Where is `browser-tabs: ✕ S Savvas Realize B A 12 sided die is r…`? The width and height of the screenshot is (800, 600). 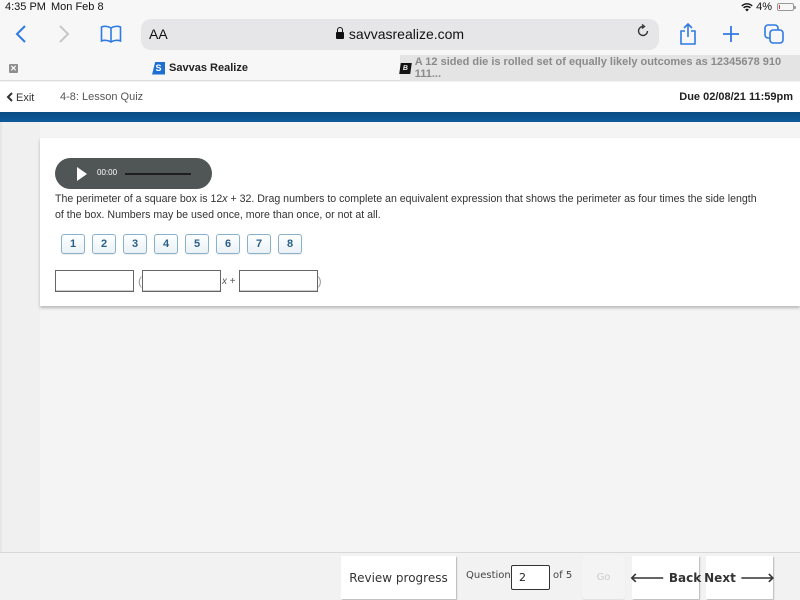 browser-tabs: ✕ S Savvas Realize B A 12 sided die is r… is located at coordinates (400, 68).